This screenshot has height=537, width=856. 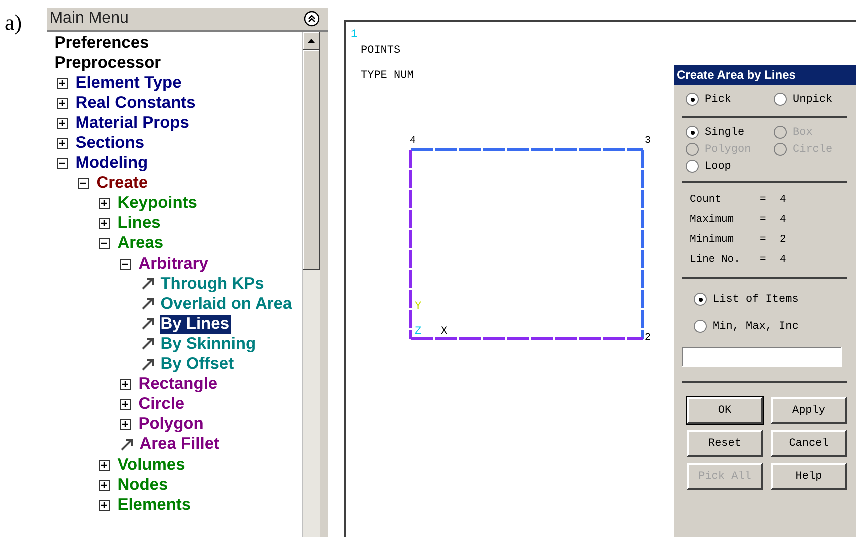 I want to click on dialog-button: Cancel, so click(x=809, y=443).